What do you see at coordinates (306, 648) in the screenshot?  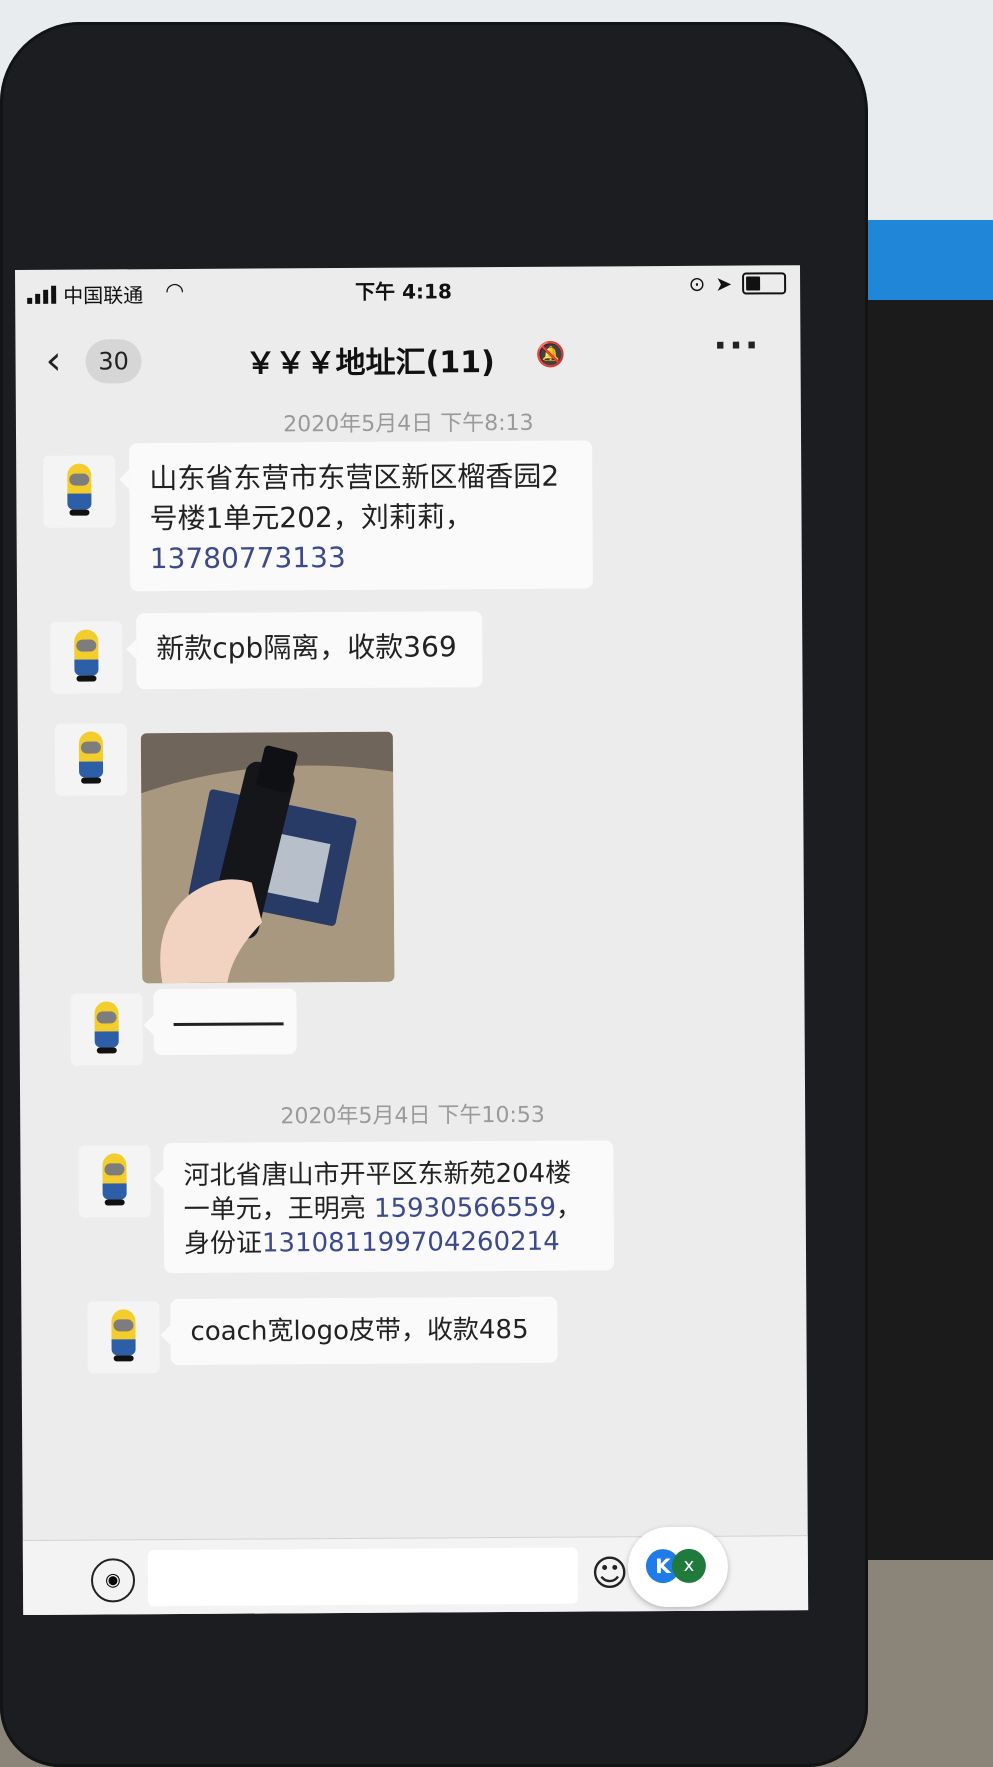 I see `message-text: 新款cpb隔离，收款369` at bounding box center [306, 648].